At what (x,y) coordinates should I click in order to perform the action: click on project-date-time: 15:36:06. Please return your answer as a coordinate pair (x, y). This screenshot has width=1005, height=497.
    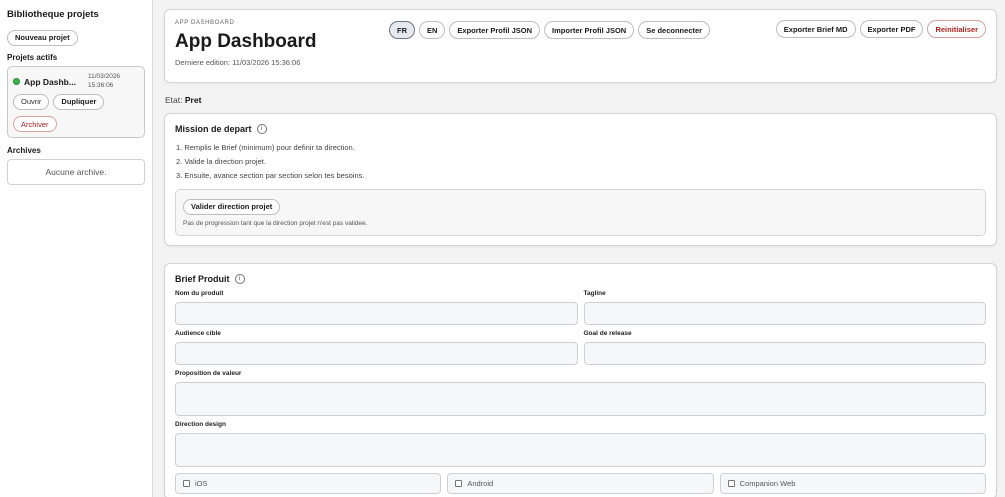
    Looking at the image, I should click on (101, 85).